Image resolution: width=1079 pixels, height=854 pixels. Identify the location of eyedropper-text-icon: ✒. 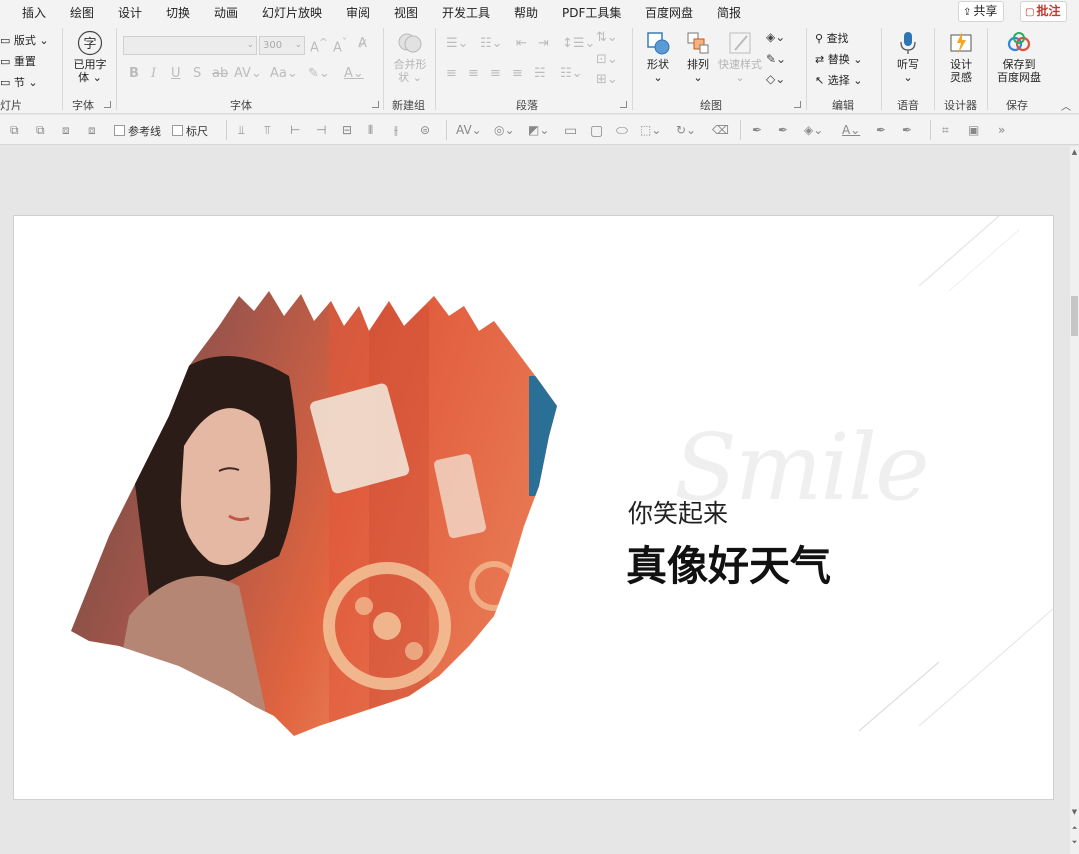
(881, 130).